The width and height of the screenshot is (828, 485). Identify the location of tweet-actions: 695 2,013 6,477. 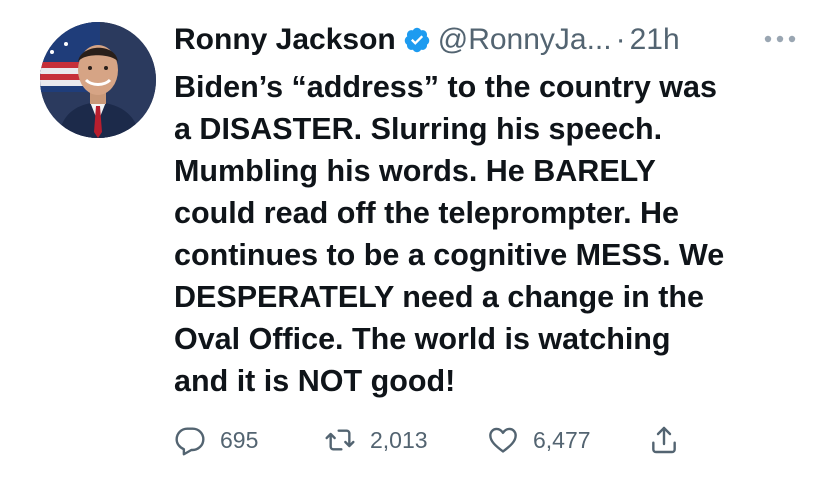
(454, 440).